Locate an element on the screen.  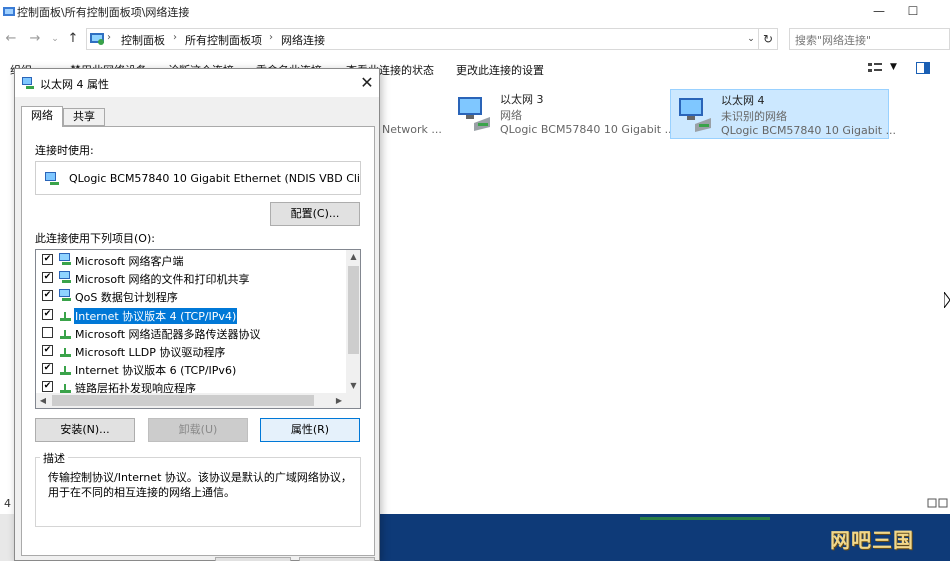
item-label: Microsoft 网络客户端 is located at coordinates (129, 261).